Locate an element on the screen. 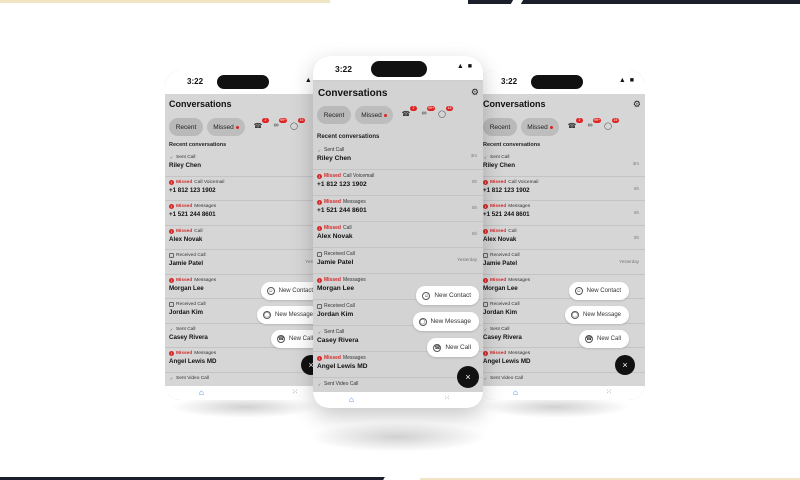 This screenshot has width=800, height=480. status-bar: 3:22 ▲ ■ is located at coordinates (398, 68).